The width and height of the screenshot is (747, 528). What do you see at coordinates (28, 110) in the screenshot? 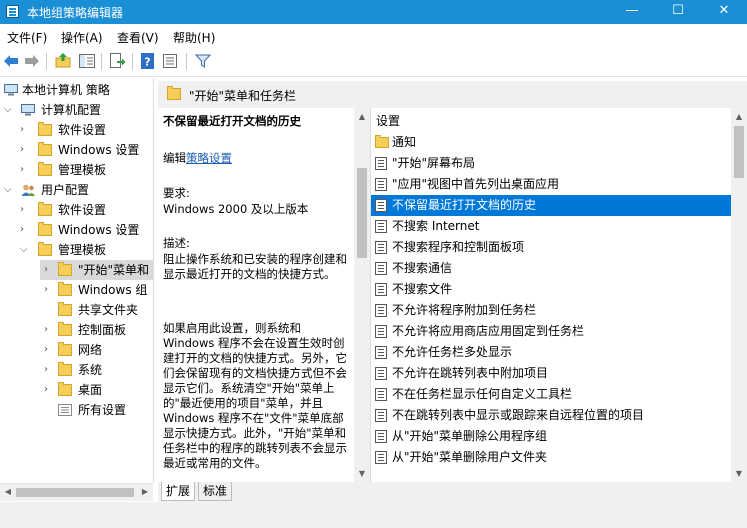
I see `computer-icon` at bounding box center [28, 110].